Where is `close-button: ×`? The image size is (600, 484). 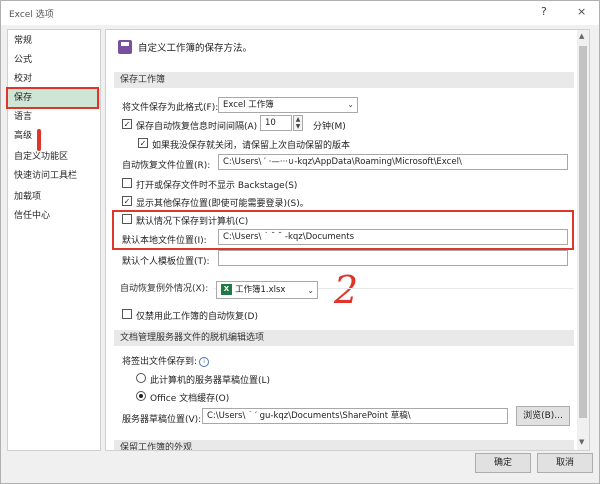
close-button: × is located at coordinates (581, 11).